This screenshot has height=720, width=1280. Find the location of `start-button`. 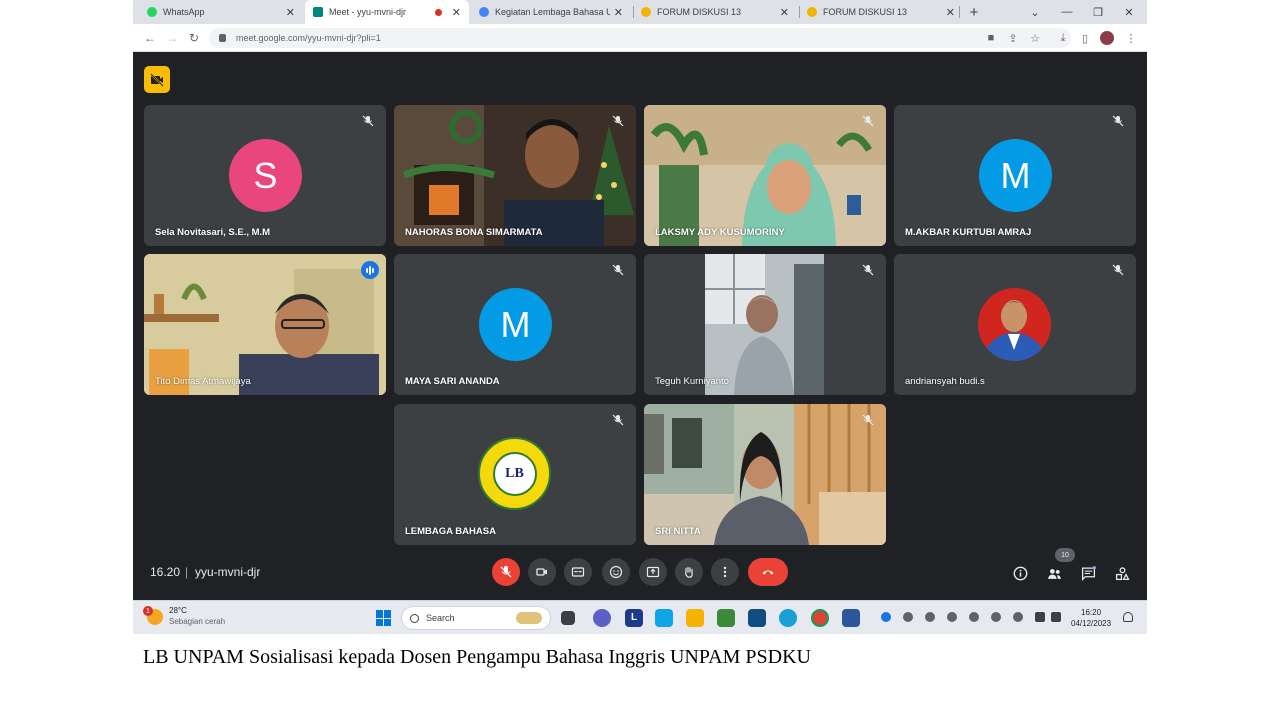

start-button is located at coordinates (384, 618).